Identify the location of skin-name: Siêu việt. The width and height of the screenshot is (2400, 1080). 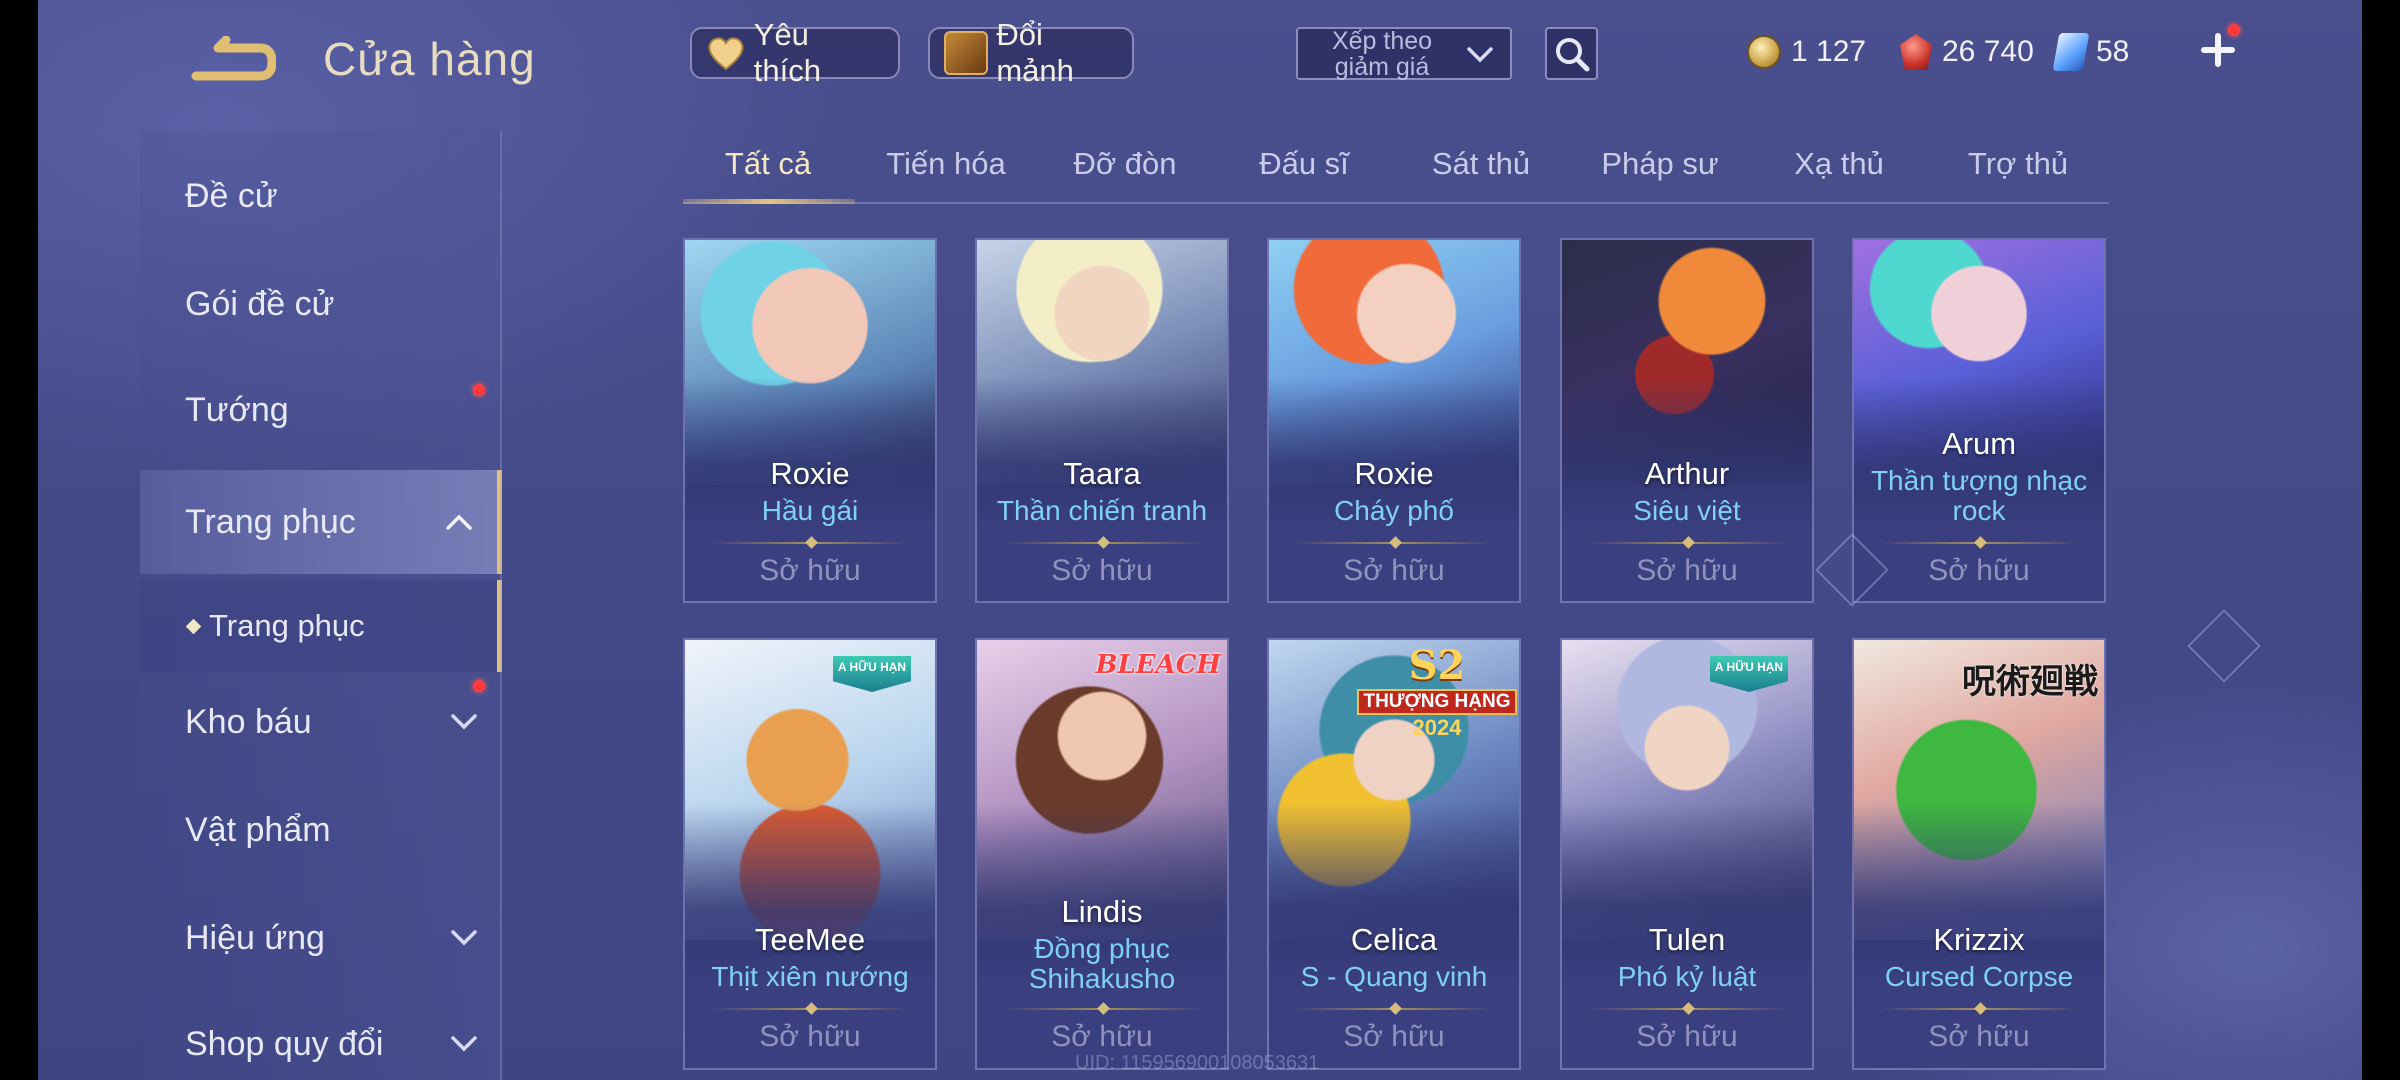
(1687, 510).